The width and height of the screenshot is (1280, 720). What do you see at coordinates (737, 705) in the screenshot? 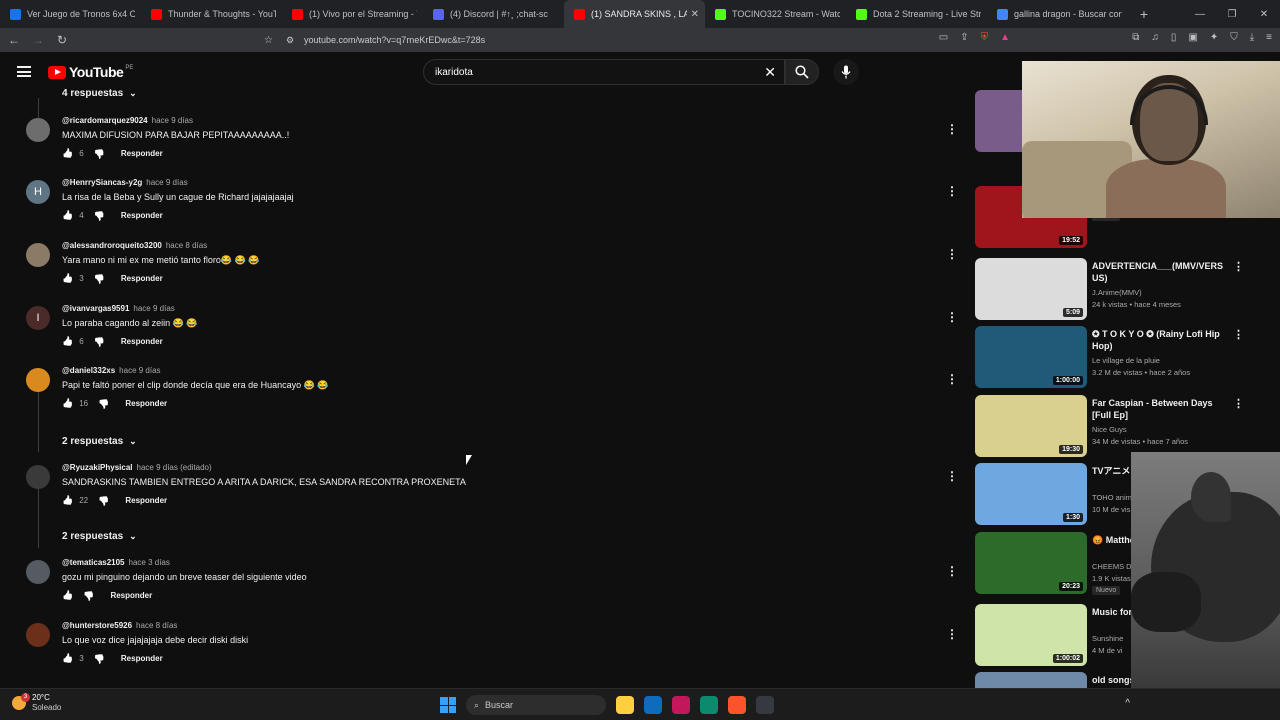
I see `brave-icon` at bounding box center [737, 705].